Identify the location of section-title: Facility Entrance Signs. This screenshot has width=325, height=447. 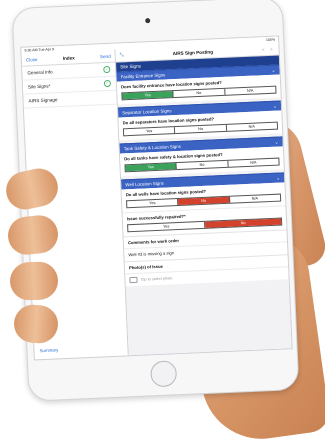
(143, 76).